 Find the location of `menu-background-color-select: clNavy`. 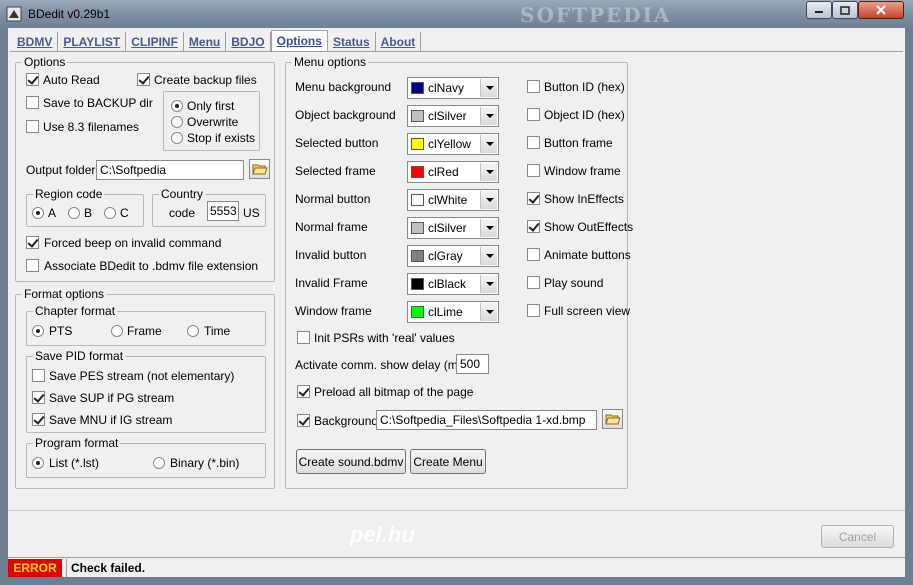

menu-background-color-select: clNavy is located at coordinates (453, 88).